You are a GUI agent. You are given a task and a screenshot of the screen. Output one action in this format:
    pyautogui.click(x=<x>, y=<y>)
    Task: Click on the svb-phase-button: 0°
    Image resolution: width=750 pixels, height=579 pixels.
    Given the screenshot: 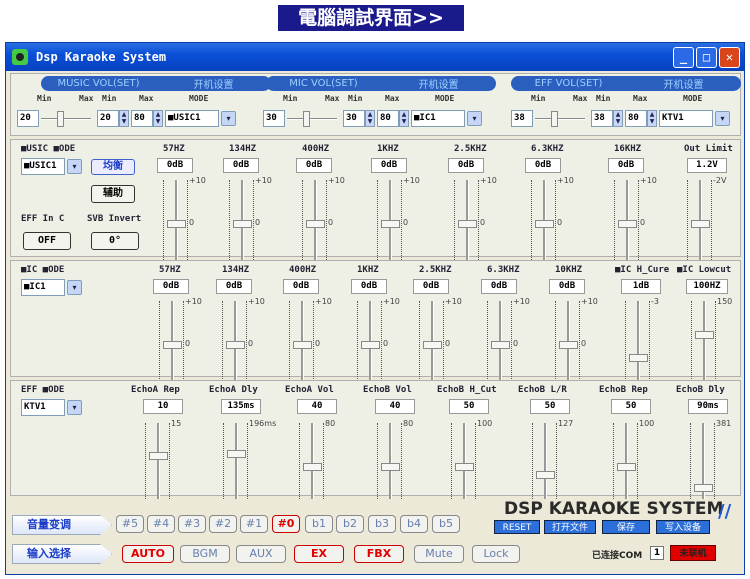 What is the action you would take?
    pyautogui.click(x=115, y=241)
    